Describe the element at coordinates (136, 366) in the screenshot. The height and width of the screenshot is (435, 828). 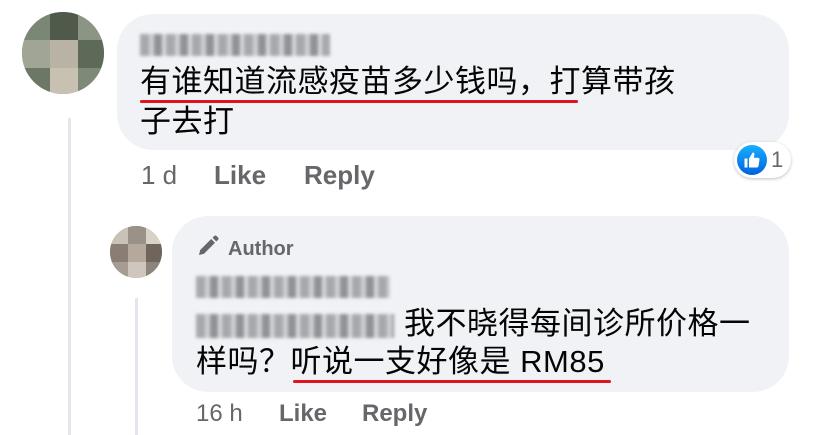
I see `reply-thread-line` at that location.